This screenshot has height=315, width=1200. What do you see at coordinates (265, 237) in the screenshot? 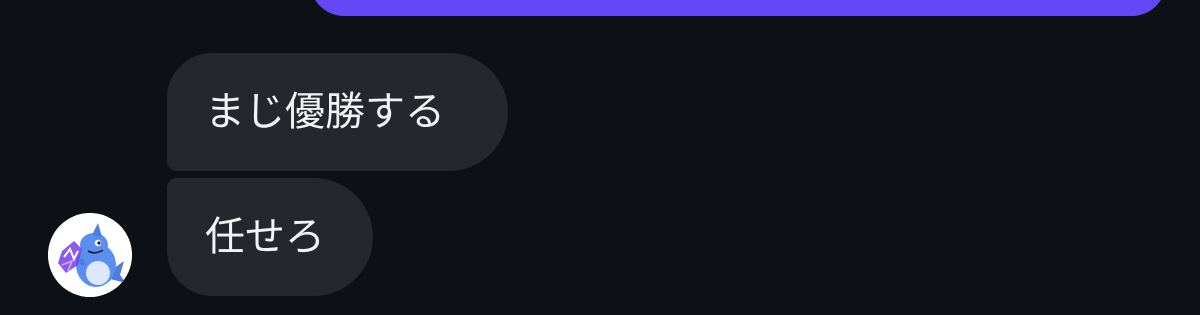
I see `message-text: 任せろ` at bounding box center [265, 237].